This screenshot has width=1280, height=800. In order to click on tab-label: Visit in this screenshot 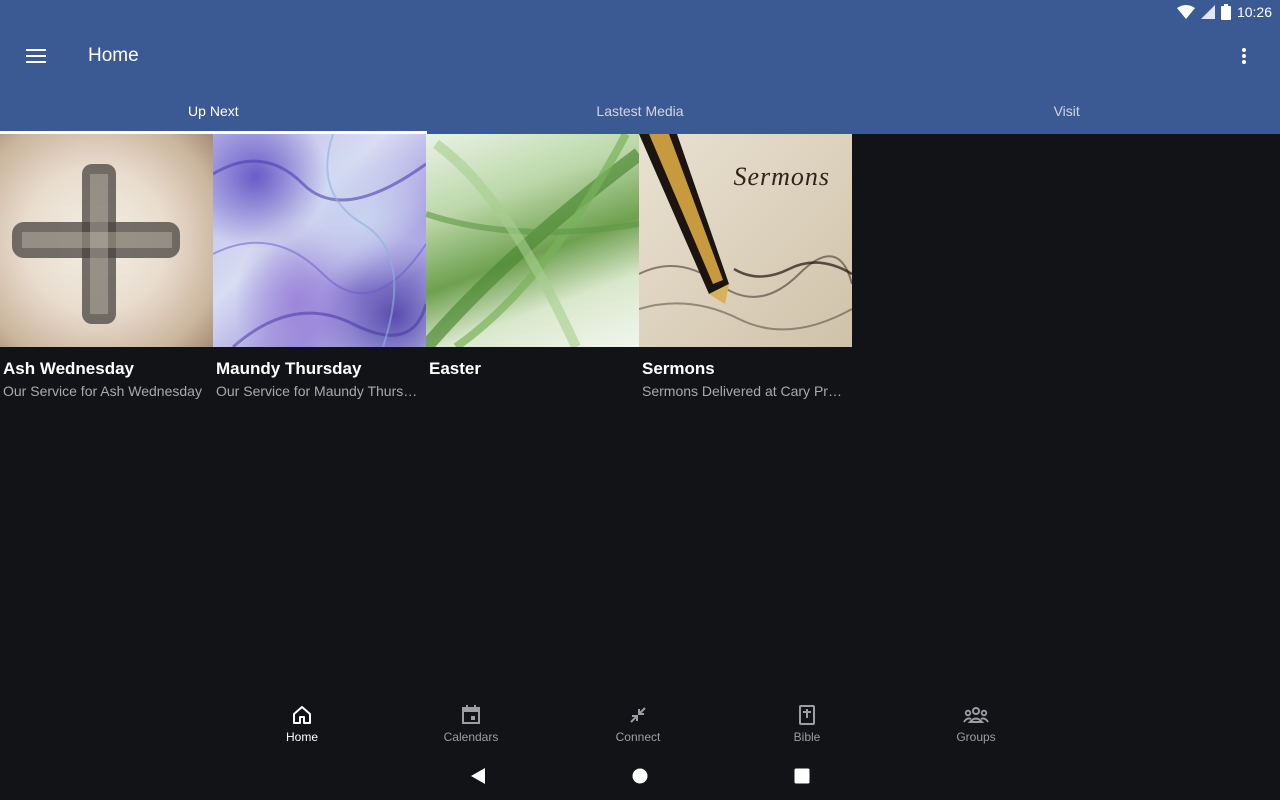, I will do `click(1066, 111)`.